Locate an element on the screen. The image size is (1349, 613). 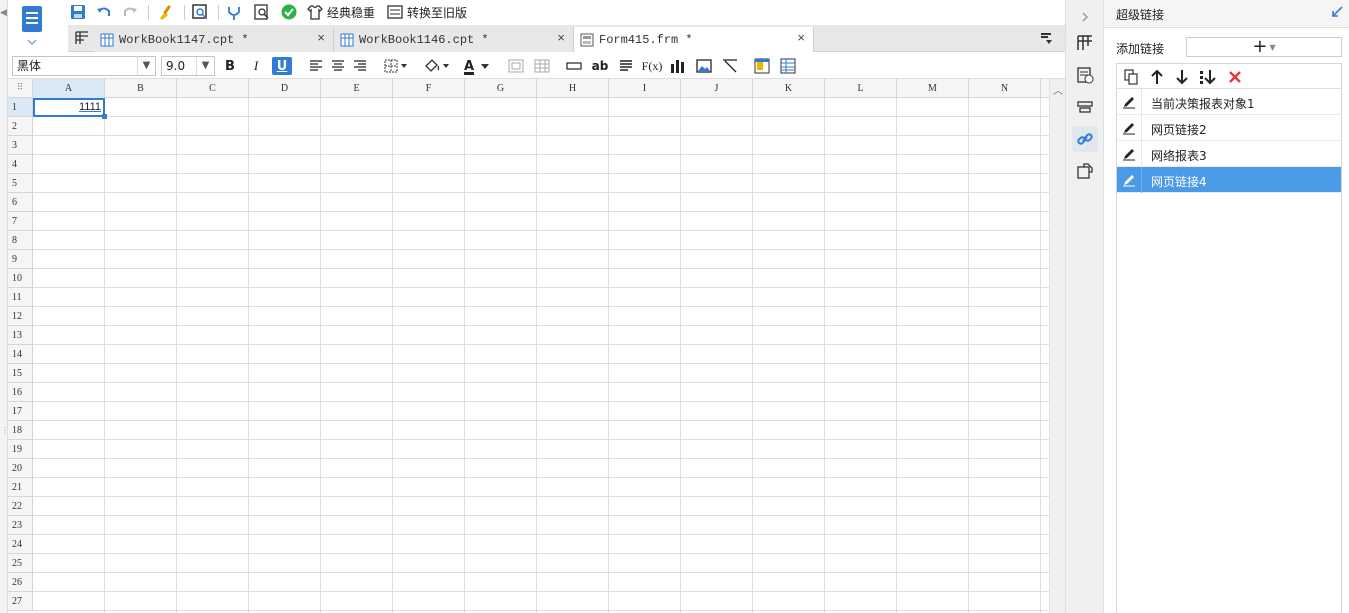
hyperlink-list-item: 当前决策报表对象1 is located at coordinates (1229, 102).